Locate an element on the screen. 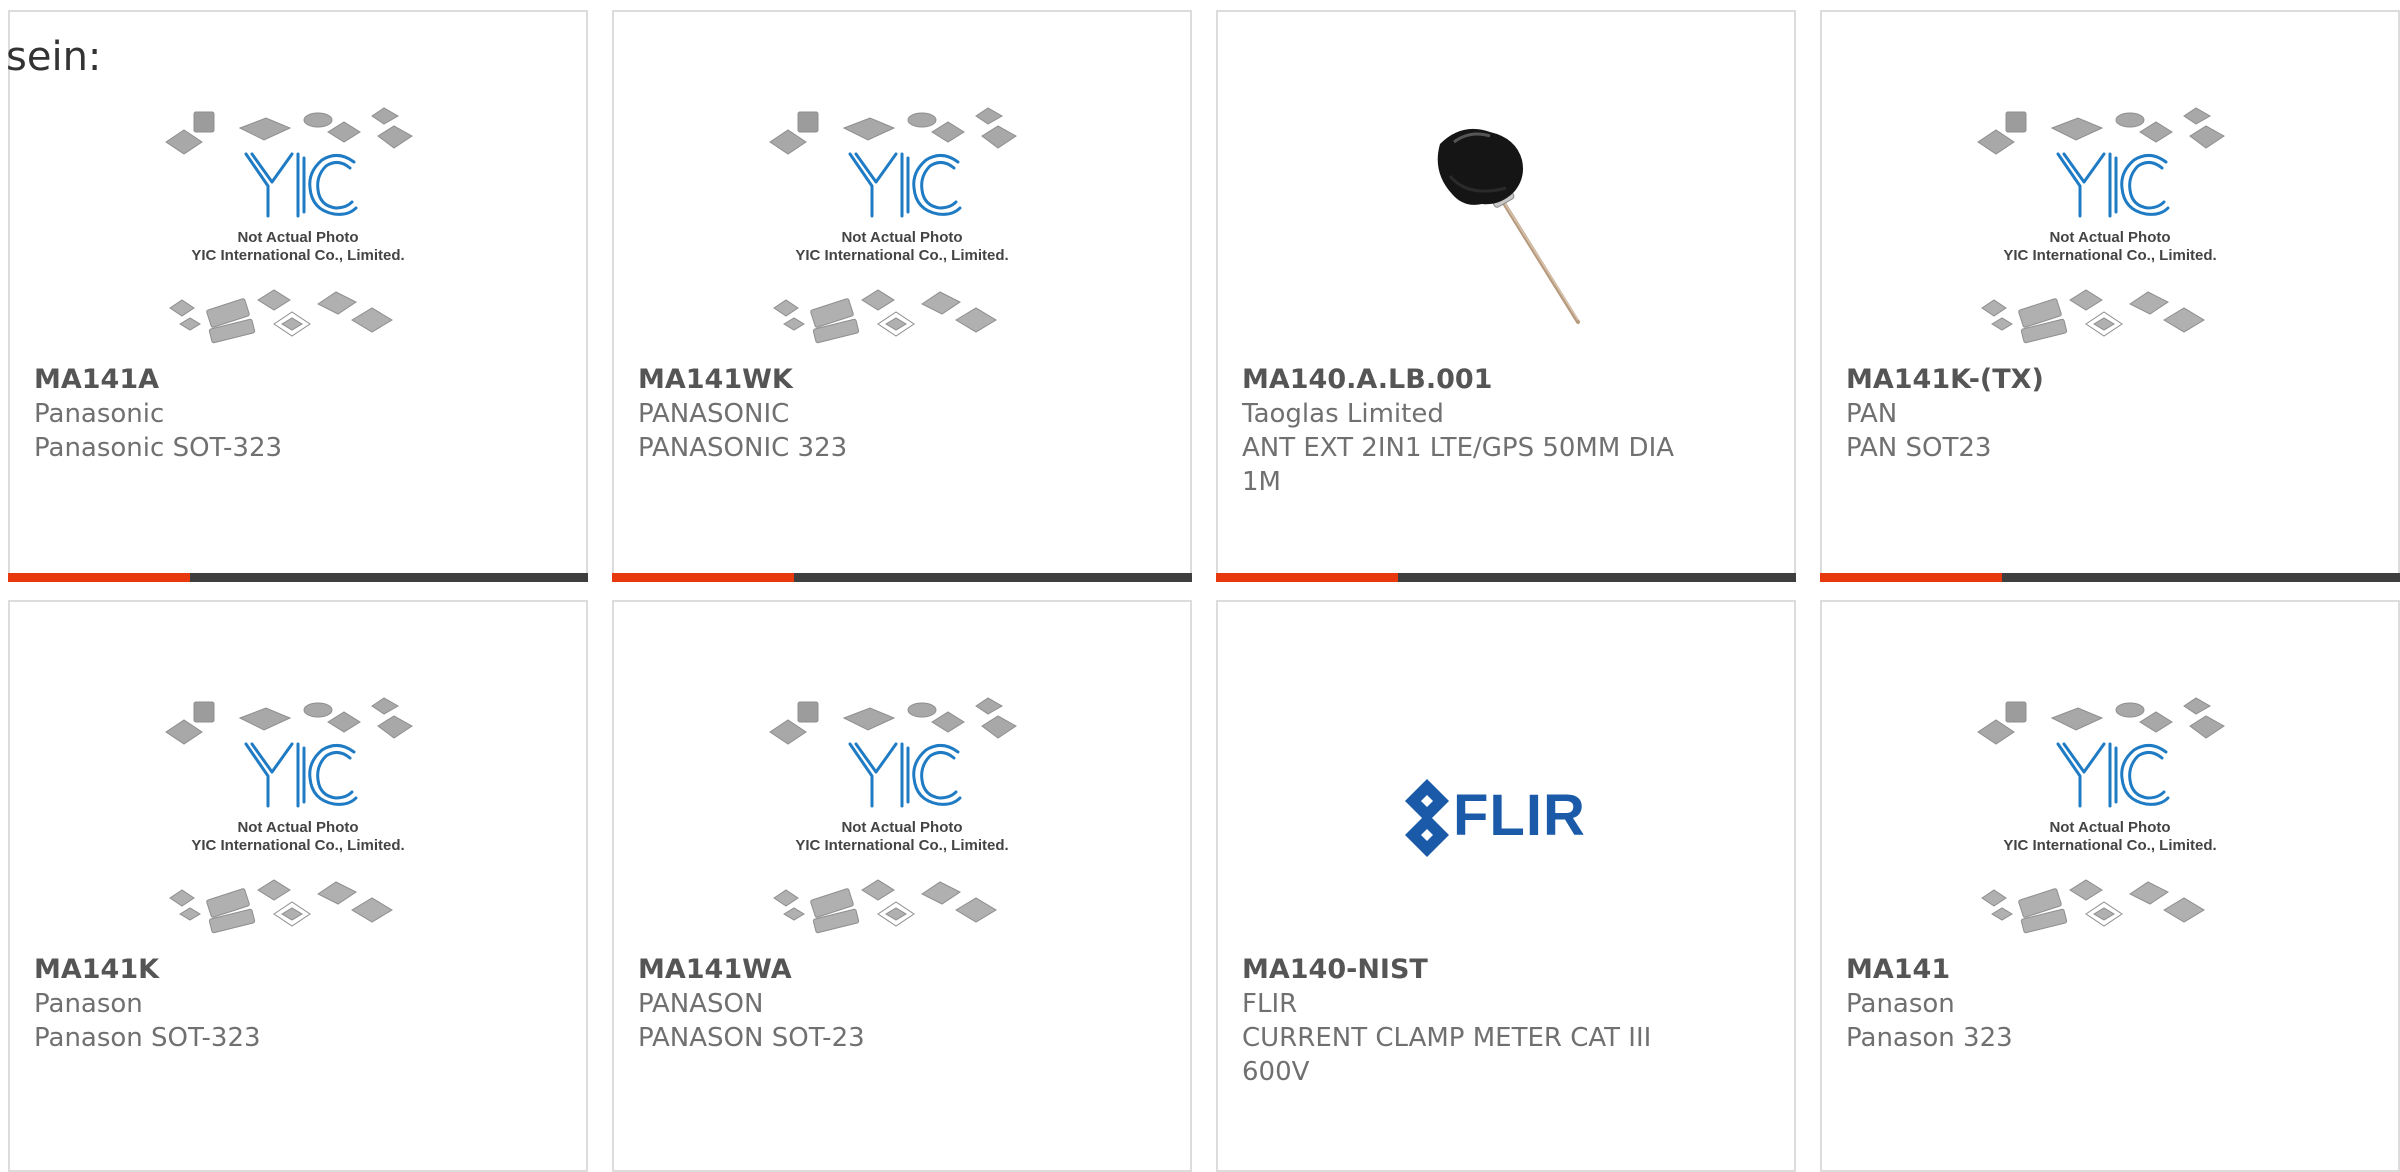  manufacturer-name: Taoglas Limited is located at coordinates (1343, 414).